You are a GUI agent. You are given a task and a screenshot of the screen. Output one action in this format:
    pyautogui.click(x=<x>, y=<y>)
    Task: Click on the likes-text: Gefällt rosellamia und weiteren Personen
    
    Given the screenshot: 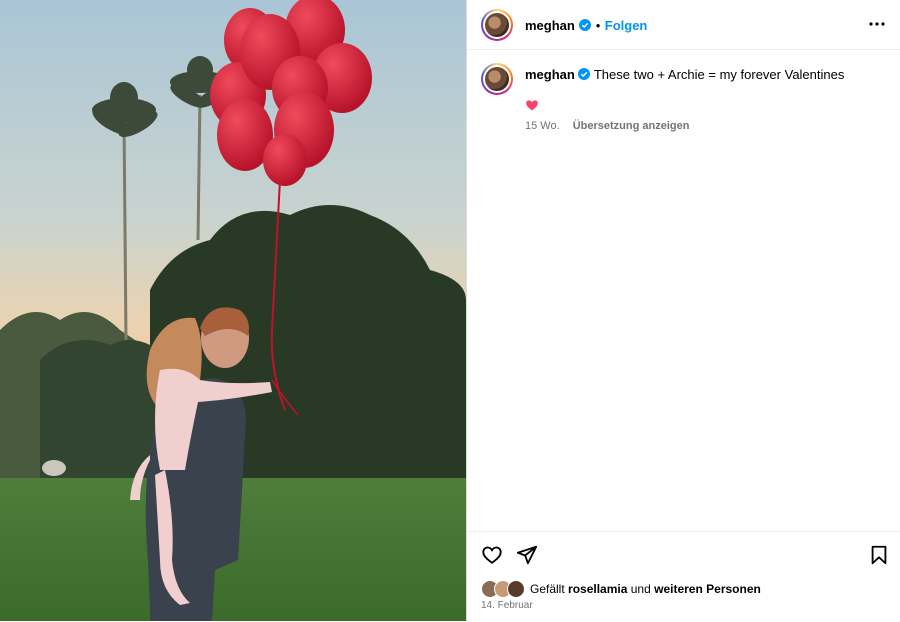 What is the action you would take?
    pyautogui.click(x=645, y=589)
    